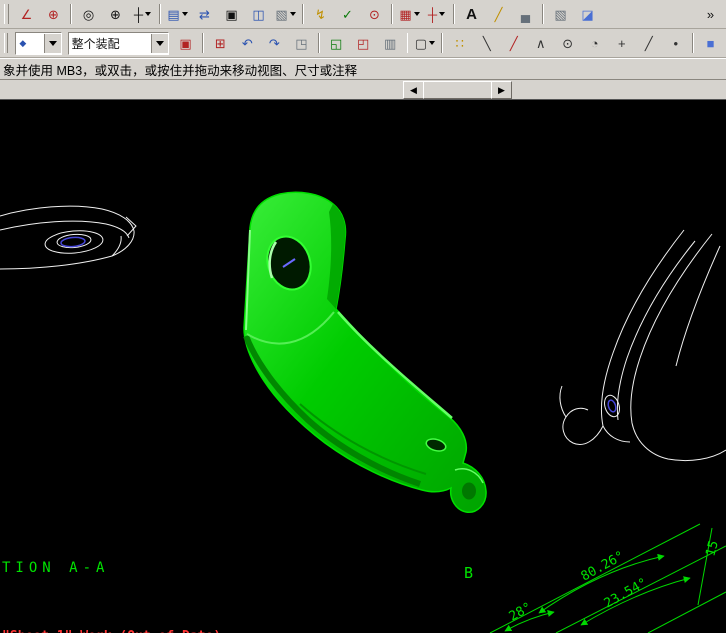 The width and height of the screenshot is (726, 633). I want to click on assembly-scope-value: 整个装配, so click(110, 43).